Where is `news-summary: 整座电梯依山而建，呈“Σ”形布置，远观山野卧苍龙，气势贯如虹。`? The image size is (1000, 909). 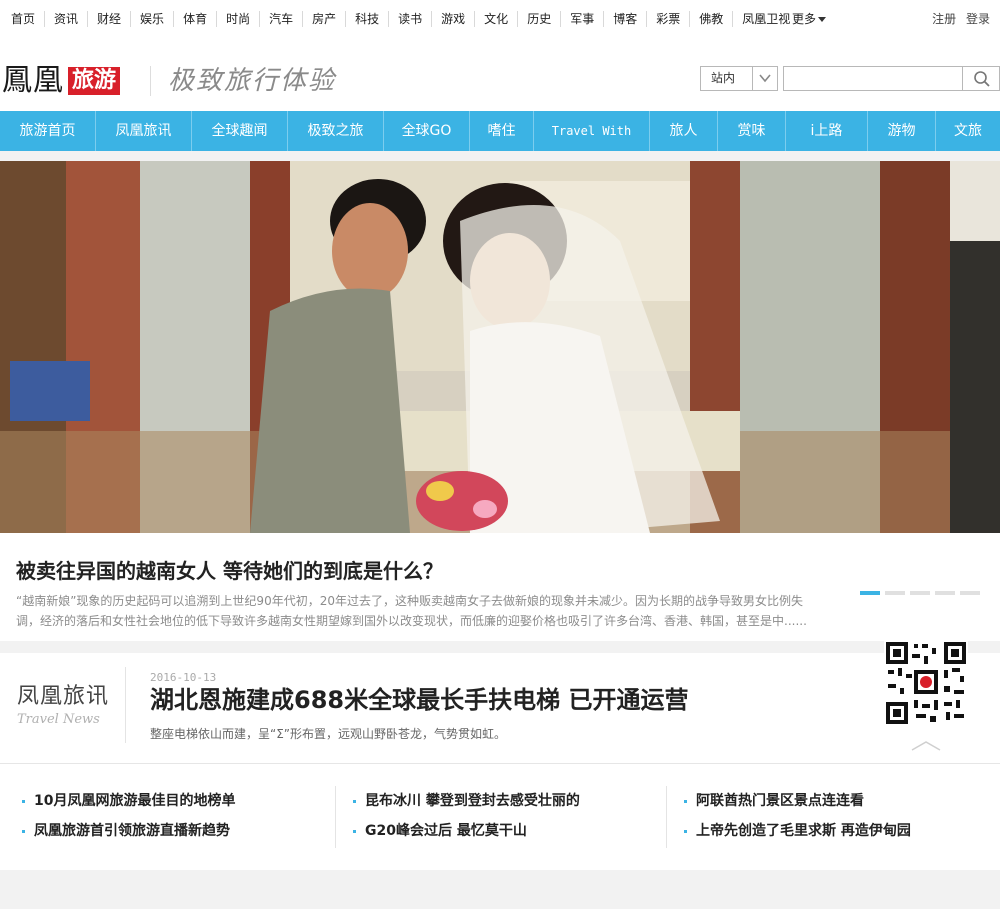
news-summary: 整座电梯依山而建，呈“Σ”形布置，远观山野卧苍龙，气势贯如虹。 is located at coordinates (328, 734).